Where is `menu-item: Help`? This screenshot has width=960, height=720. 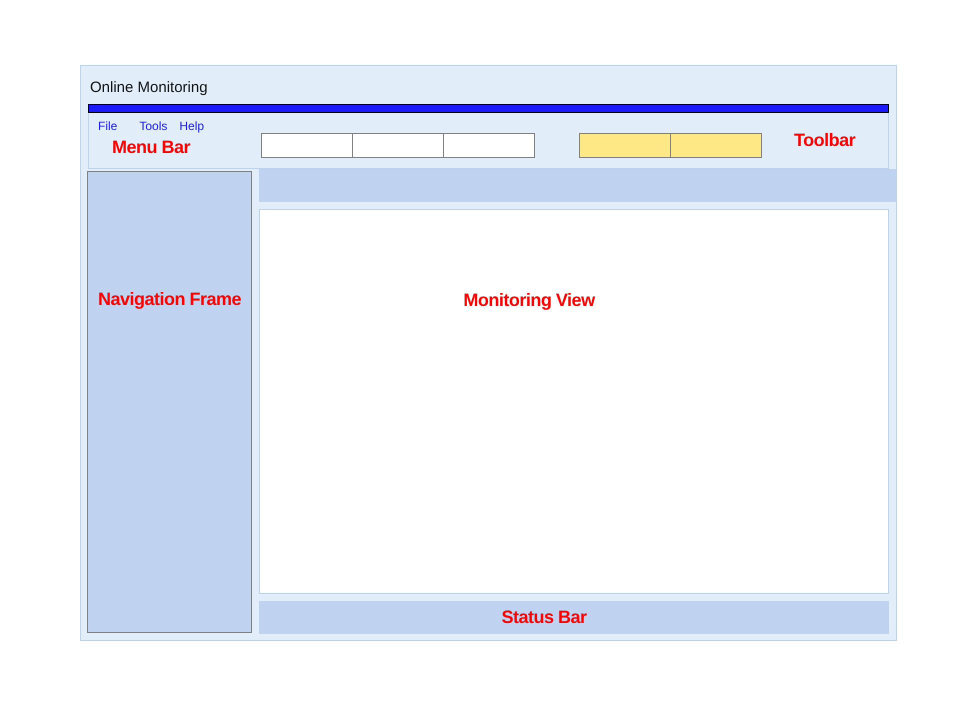 menu-item: Help is located at coordinates (191, 126).